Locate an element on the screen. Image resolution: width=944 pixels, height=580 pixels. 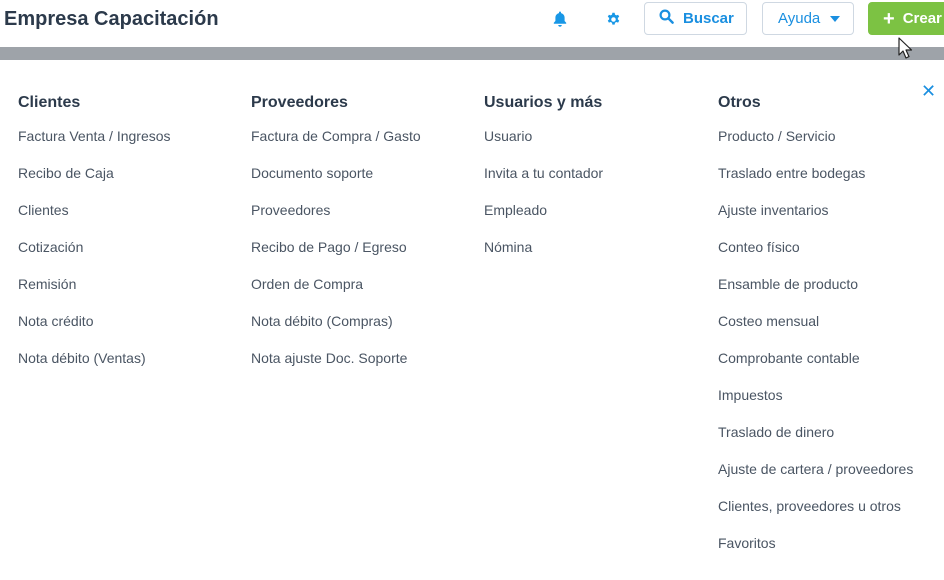
menu-item: Invita a tu contador is located at coordinates (543, 183).